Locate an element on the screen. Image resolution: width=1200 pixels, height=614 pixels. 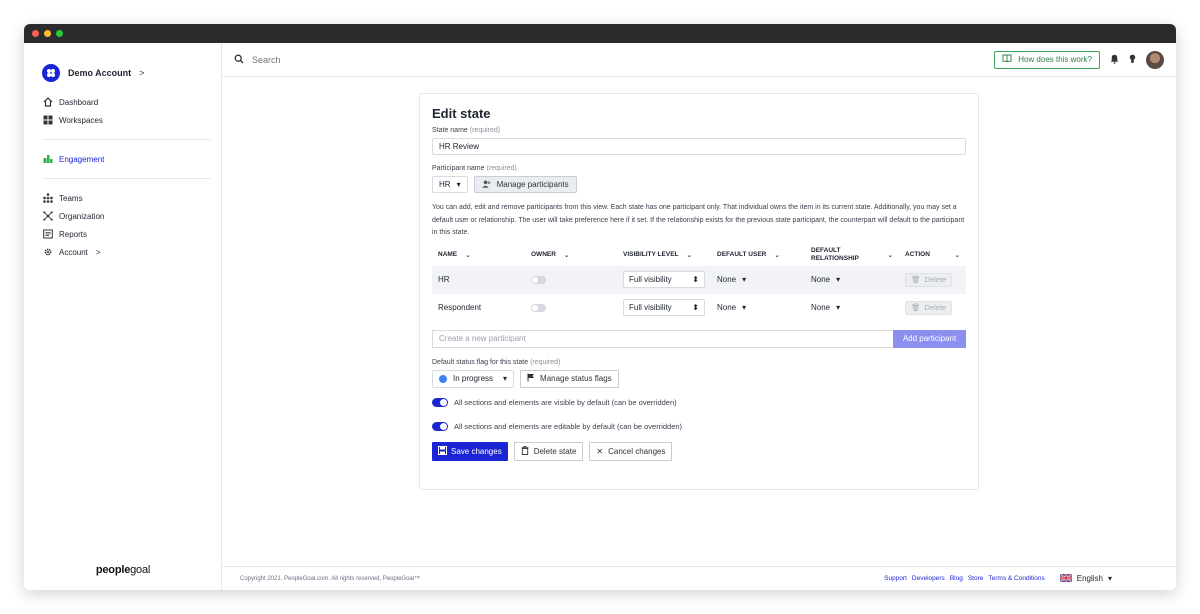
account-switcher: Demo Account > is located at coordinates (122, 66).